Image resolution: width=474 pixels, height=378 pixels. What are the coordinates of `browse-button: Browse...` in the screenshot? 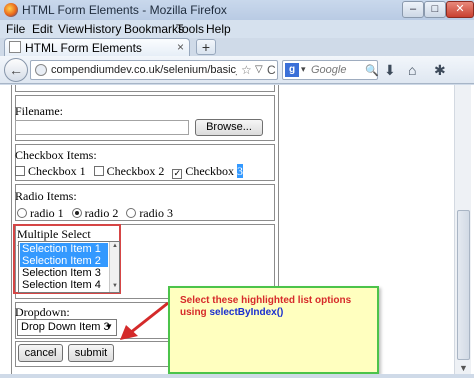 It's located at (229, 127).